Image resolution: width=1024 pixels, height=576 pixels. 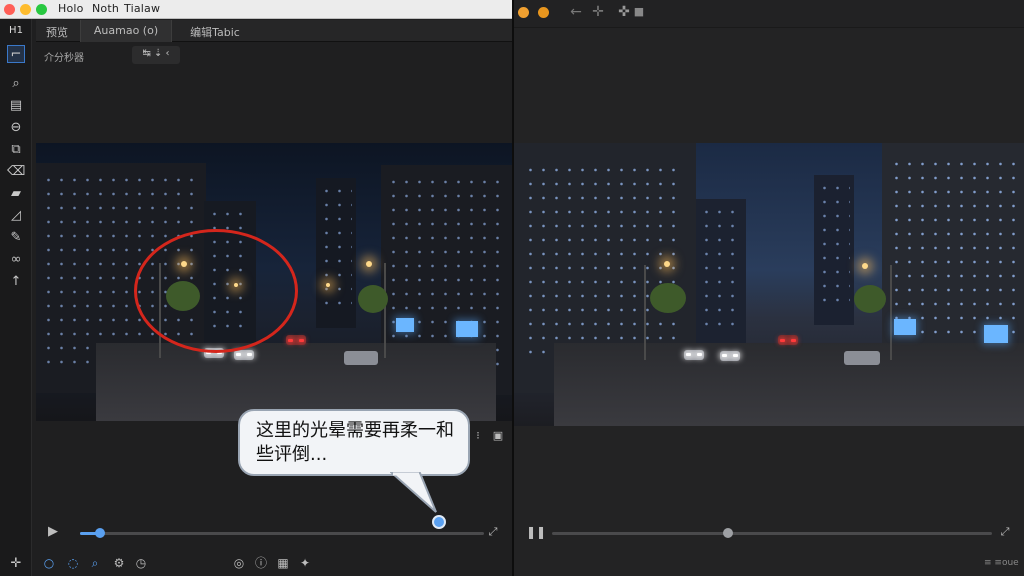 I want to click on corner-label: ≡ ≡oue, so click(x=1001, y=563).